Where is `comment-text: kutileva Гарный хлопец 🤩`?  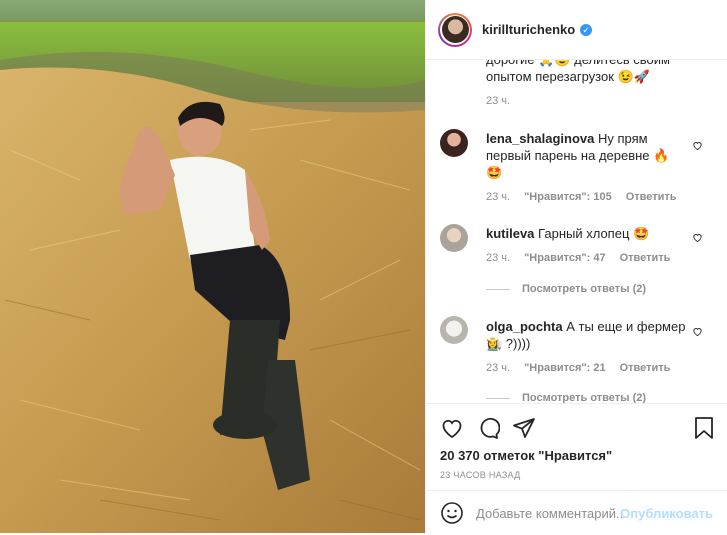 comment-text: kutileva Гарный хлопец 🤩 is located at coordinates (592, 233).